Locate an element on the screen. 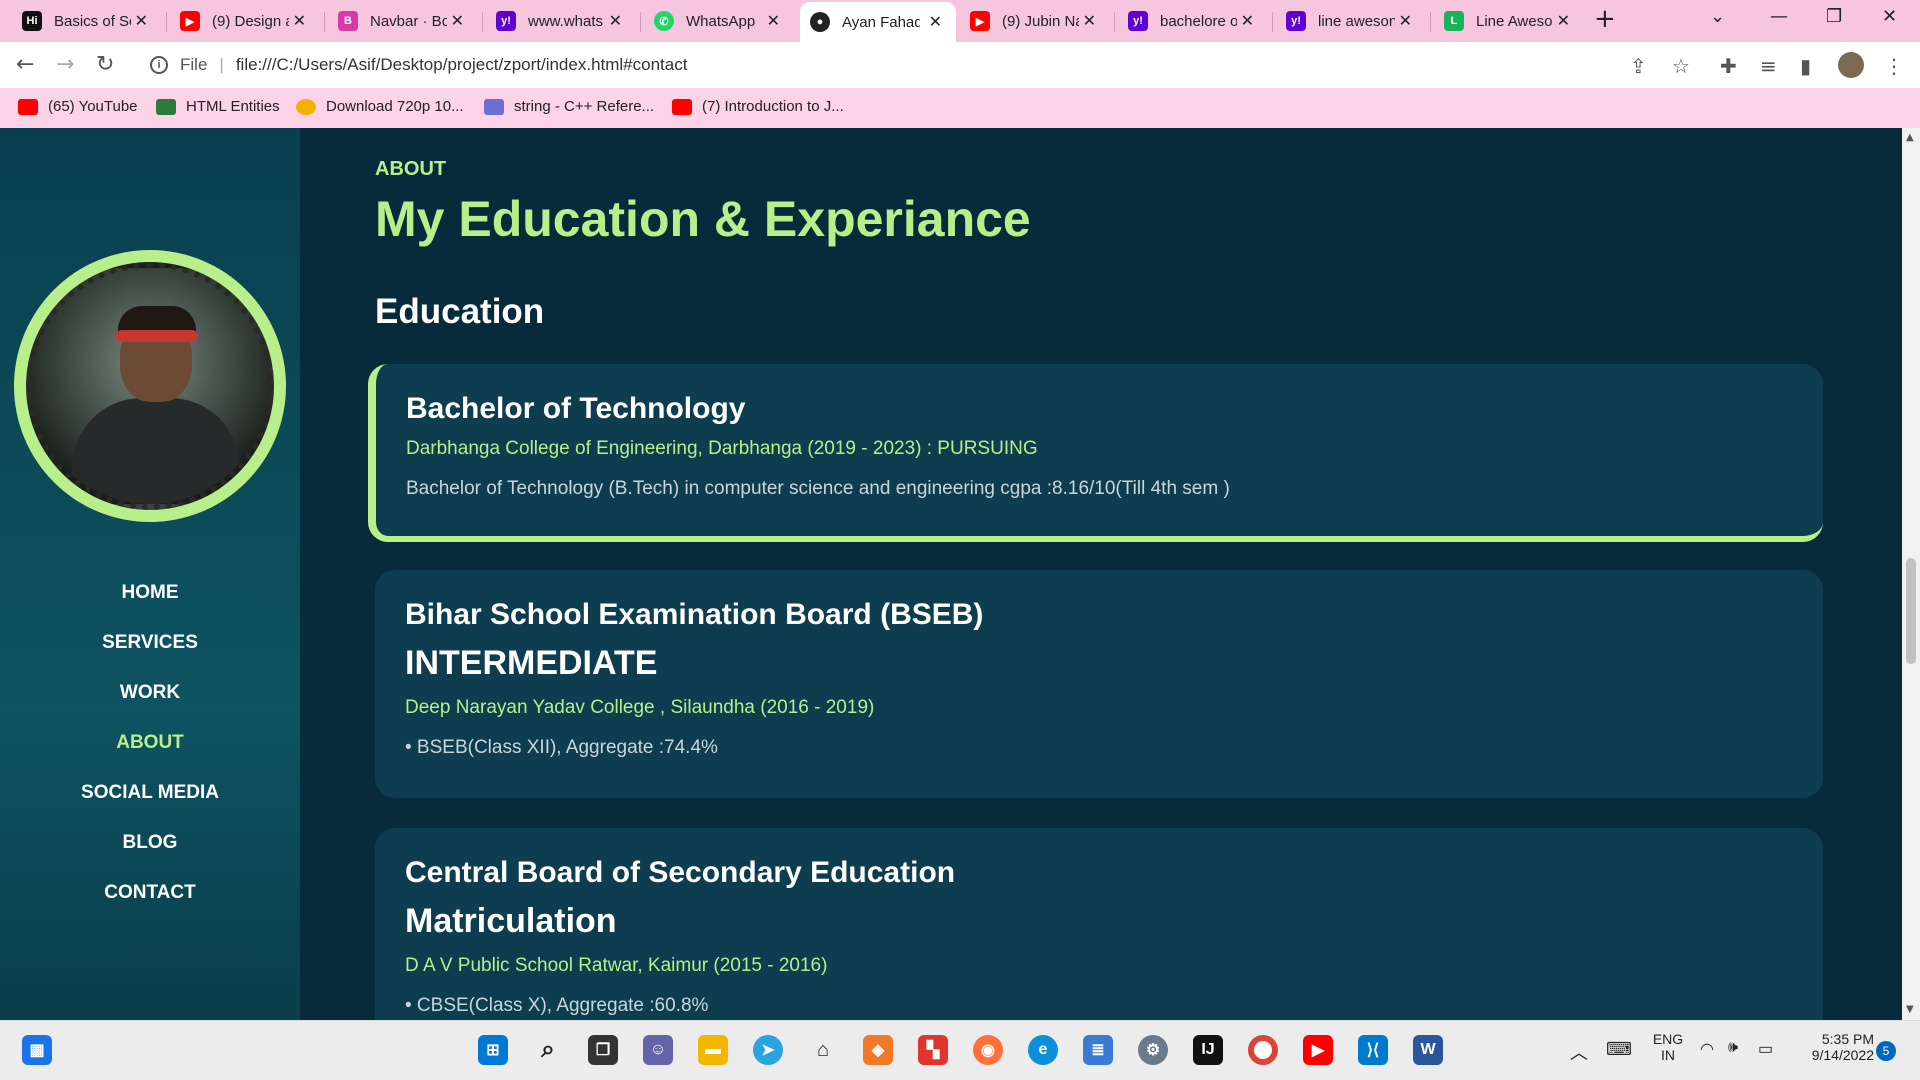 This screenshot has height=1080, width=1920. info-icon: i is located at coordinates (159, 65).